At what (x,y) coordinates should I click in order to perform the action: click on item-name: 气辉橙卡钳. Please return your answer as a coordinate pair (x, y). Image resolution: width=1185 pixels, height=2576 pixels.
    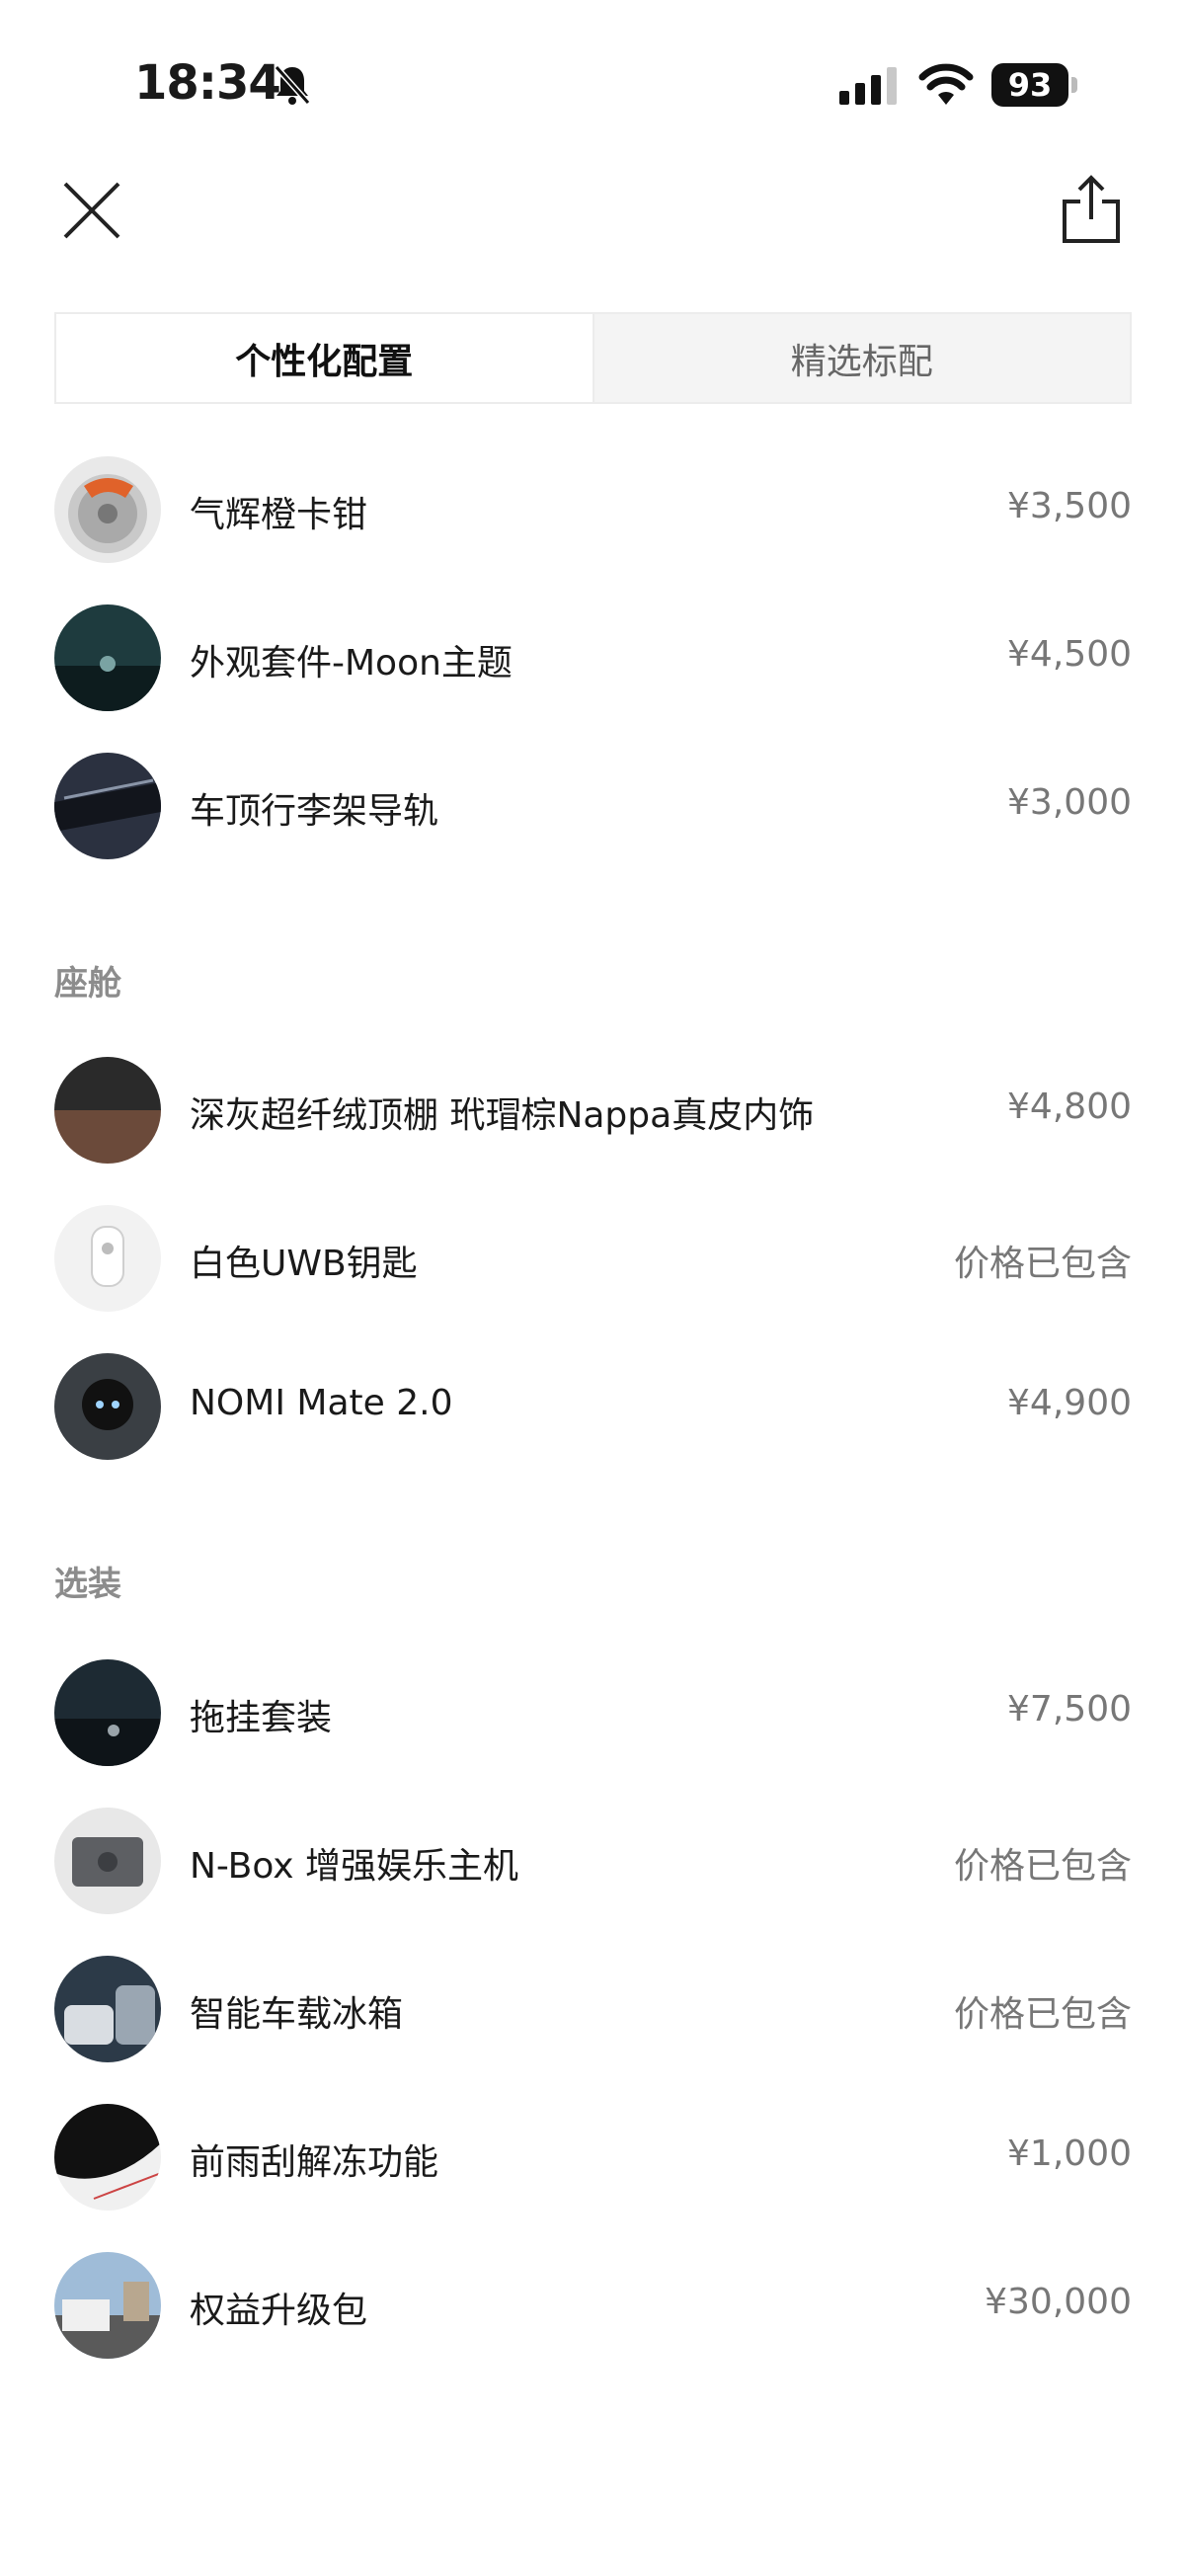
    Looking at the image, I should click on (279, 515).